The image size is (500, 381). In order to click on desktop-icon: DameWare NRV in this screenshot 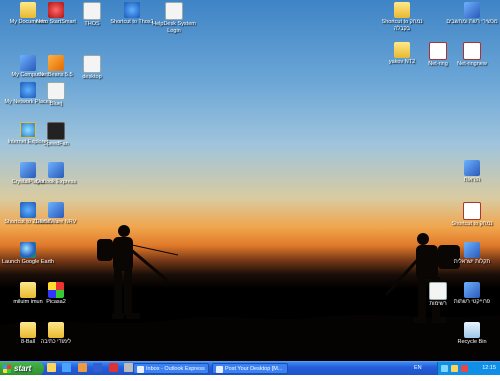, I will do `click(56, 214)`.